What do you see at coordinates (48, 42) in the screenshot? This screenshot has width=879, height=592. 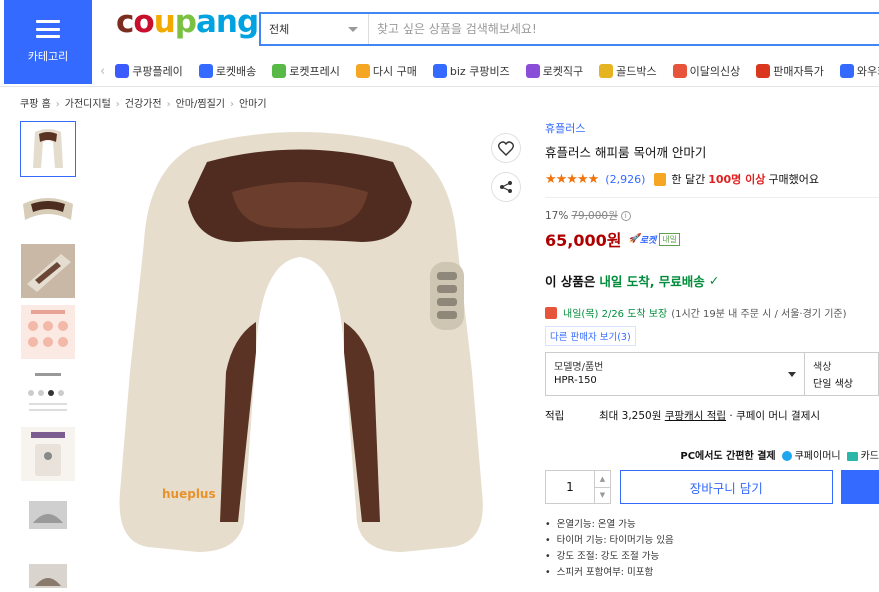 I see `category-menu-button: 카테고리` at bounding box center [48, 42].